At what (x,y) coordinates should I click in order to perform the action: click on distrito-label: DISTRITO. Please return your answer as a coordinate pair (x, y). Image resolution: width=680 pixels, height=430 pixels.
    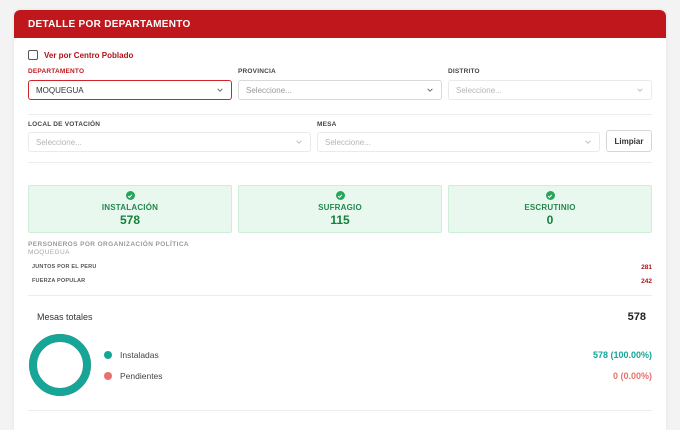
    Looking at the image, I should click on (464, 71).